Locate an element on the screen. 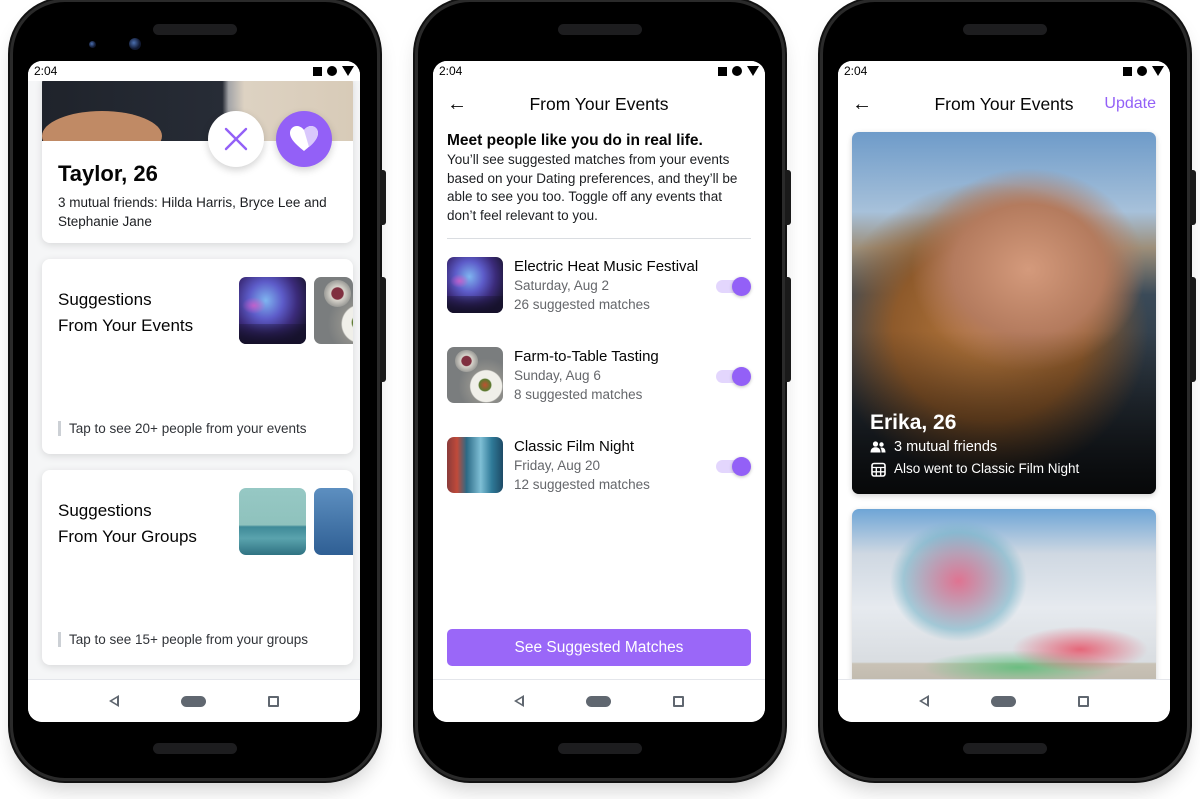 Image resolution: width=1200 pixels, height=799 pixels. page-title: From Your Events is located at coordinates (599, 103).